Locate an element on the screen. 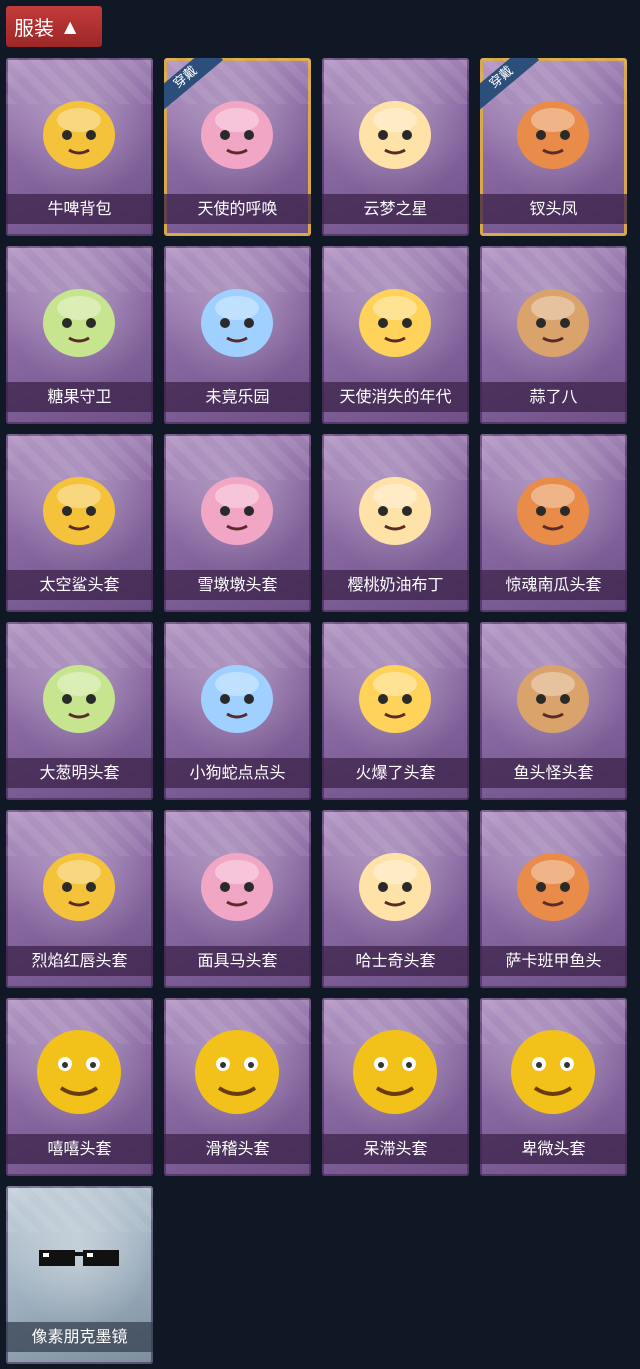 The image size is (640, 1369). costume-name: 雪墩墩头套 is located at coordinates (237, 585).